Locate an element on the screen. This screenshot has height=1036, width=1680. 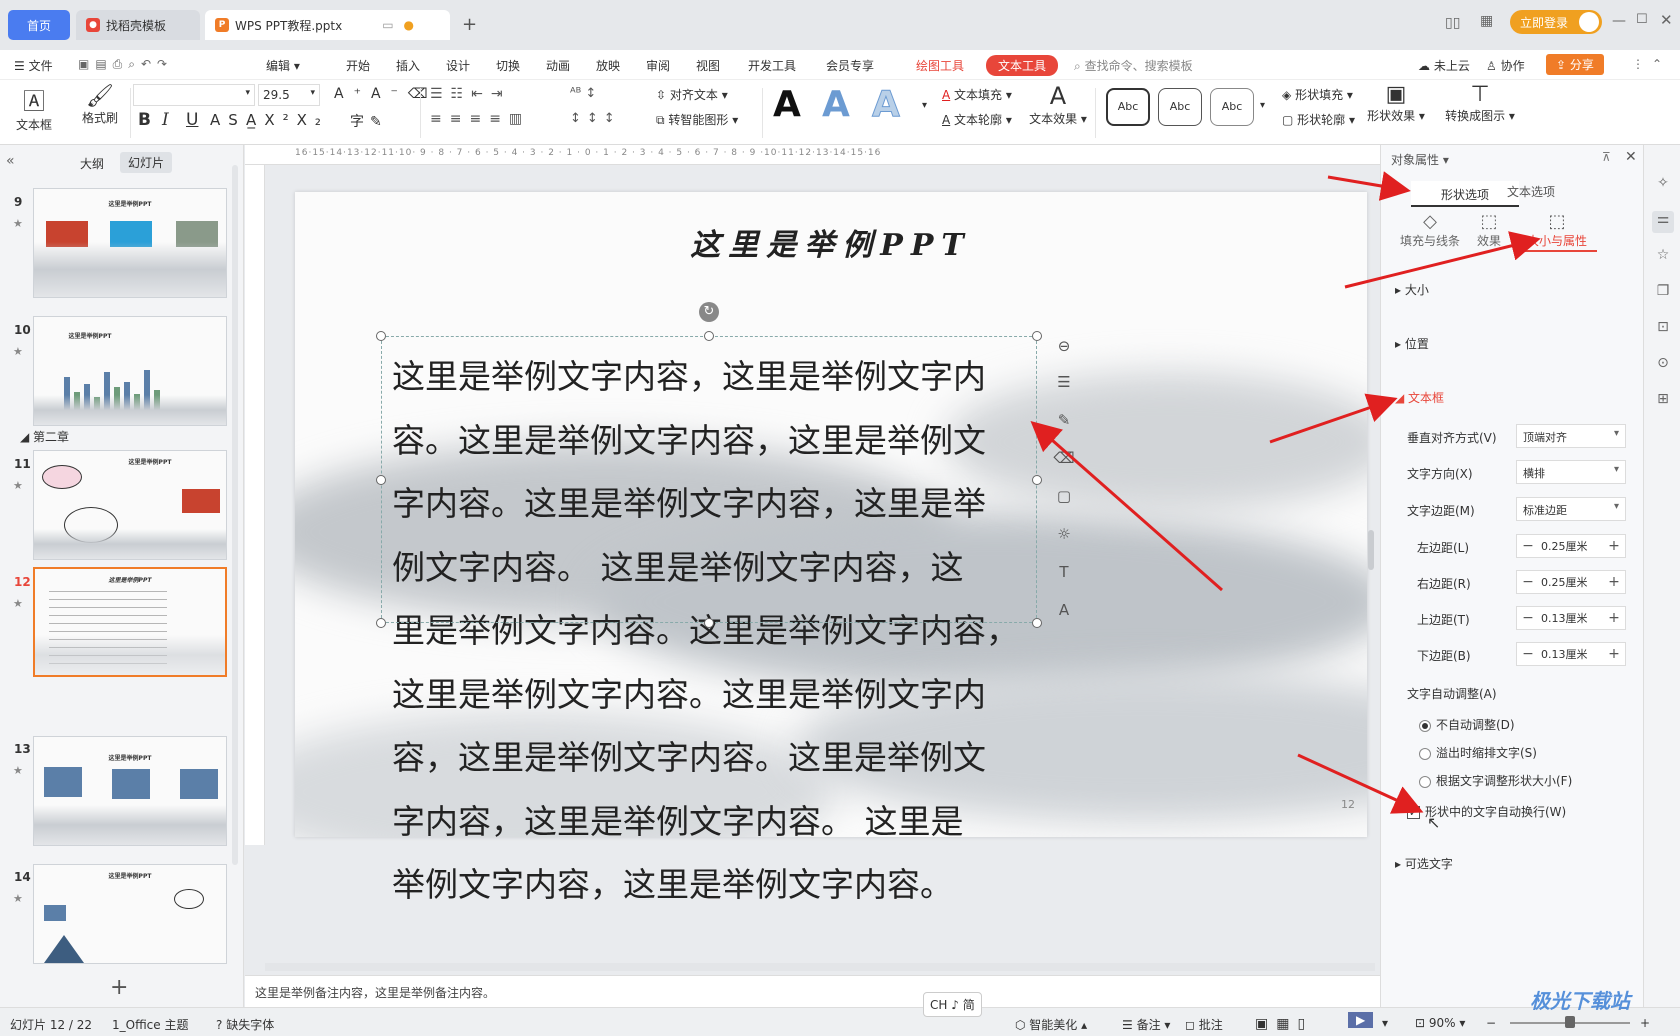
font-size-select: 29.5 ▾ is located at coordinates (289, 95).